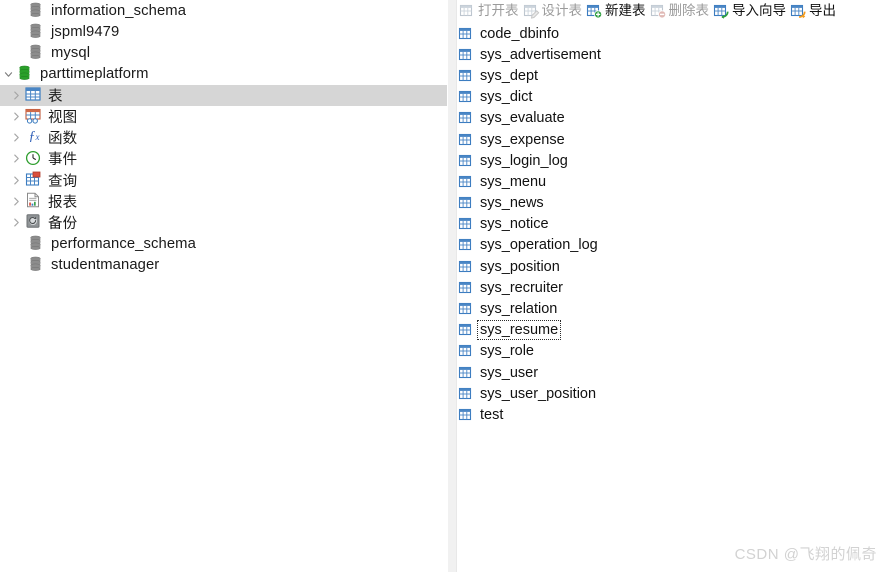 The width and height of the screenshot is (891, 572). Describe the element at coordinates (513, 181) in the screenshot. I see `table-name-label: sys_menu` at that location.